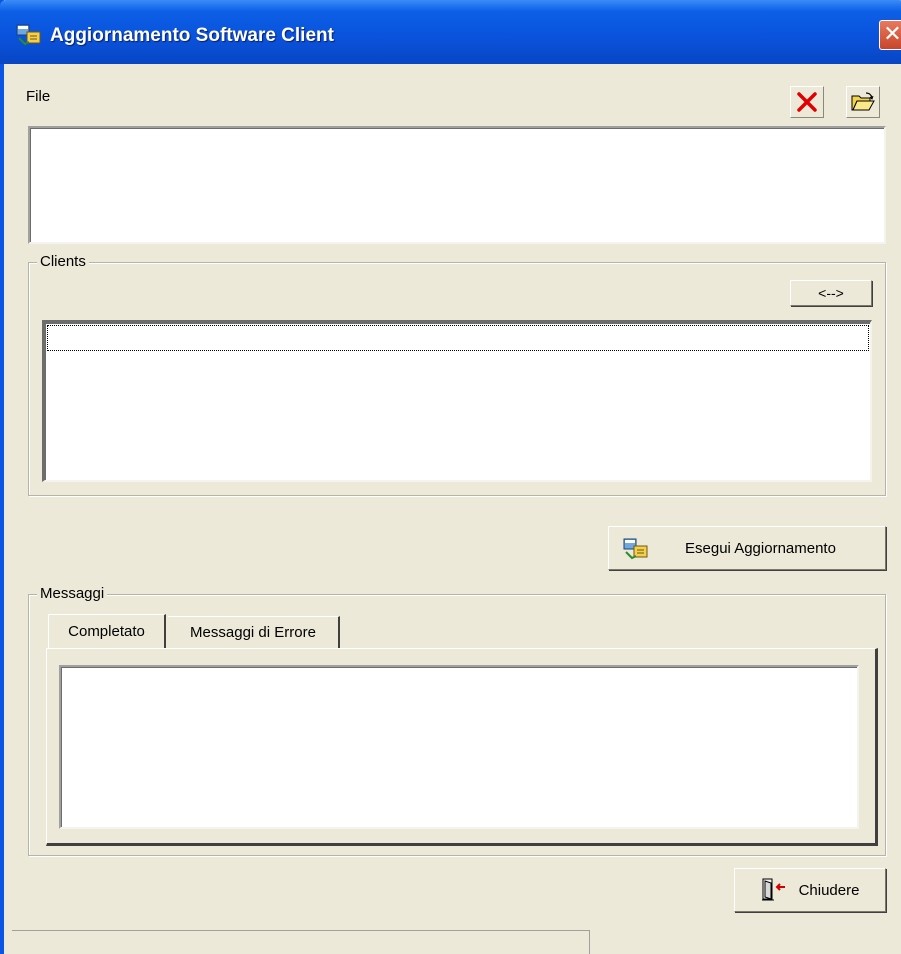 The width and height of the screenshot is (901, 954). I want to click on clear-file-button, so click(807, 102).